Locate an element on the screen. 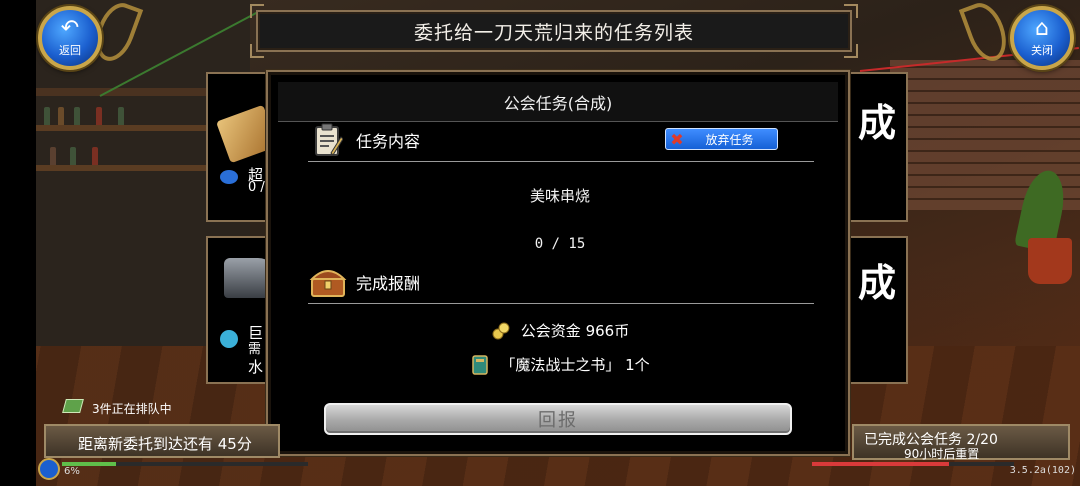 The height and width of the screenshot is (486, 1080). card-desc-fragment: 需 is located at coordinates (255, 349).